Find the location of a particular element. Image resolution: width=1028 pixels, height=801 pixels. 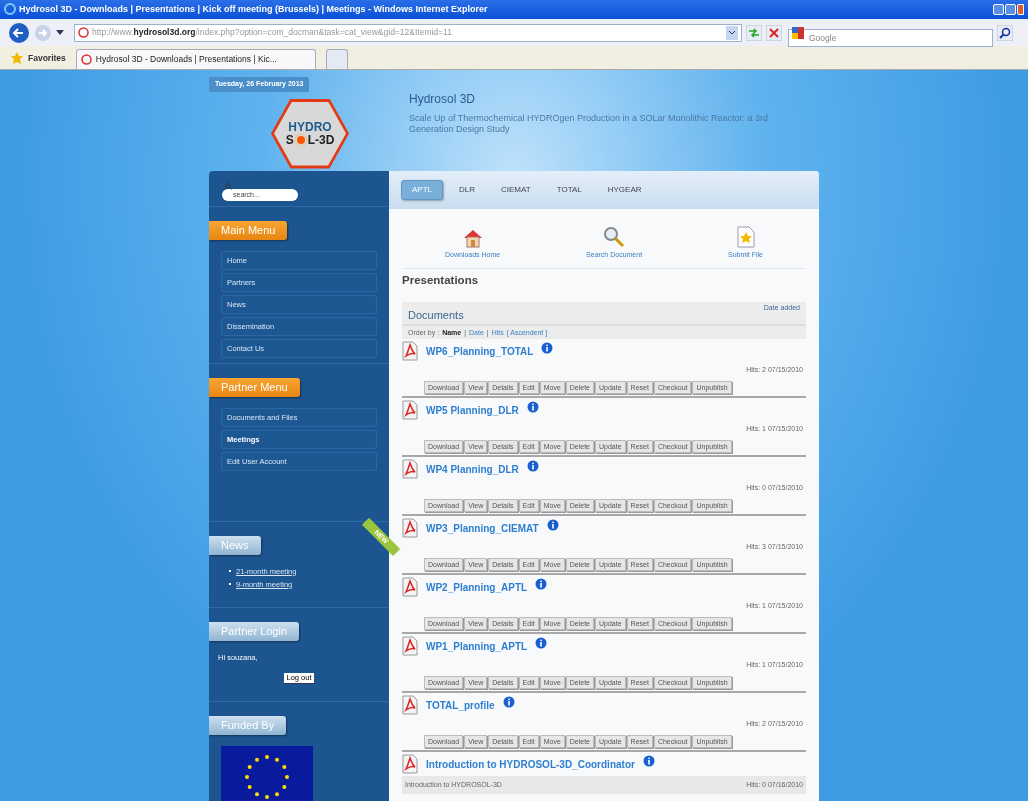

module-title: News is located at coordinates (235, 545).